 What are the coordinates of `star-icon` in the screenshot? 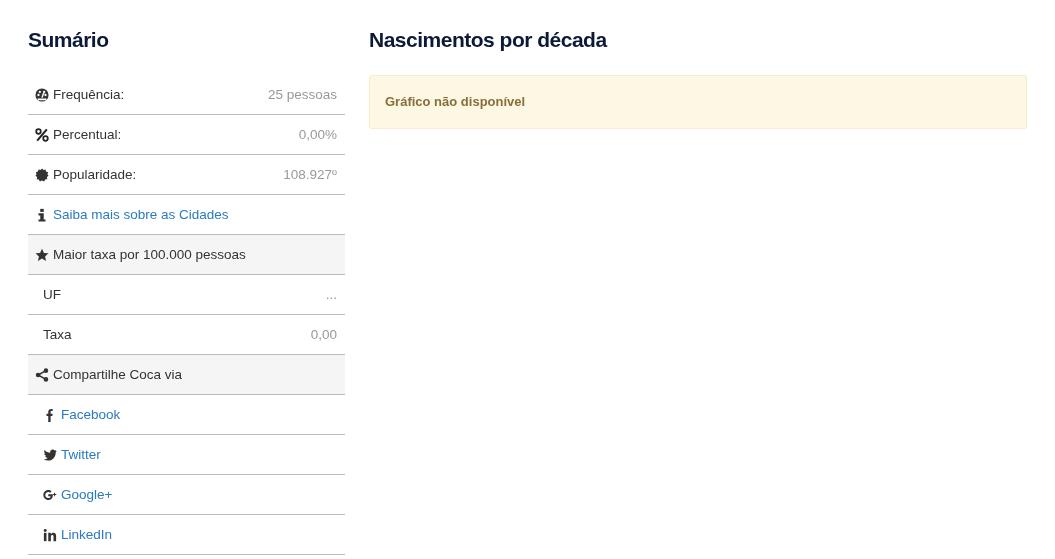 It's located at (42, 254).